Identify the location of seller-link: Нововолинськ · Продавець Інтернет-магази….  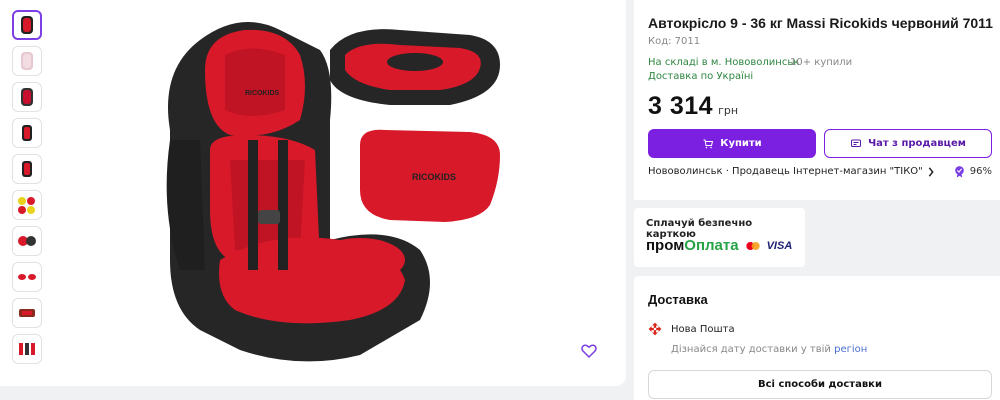
(791, 171).